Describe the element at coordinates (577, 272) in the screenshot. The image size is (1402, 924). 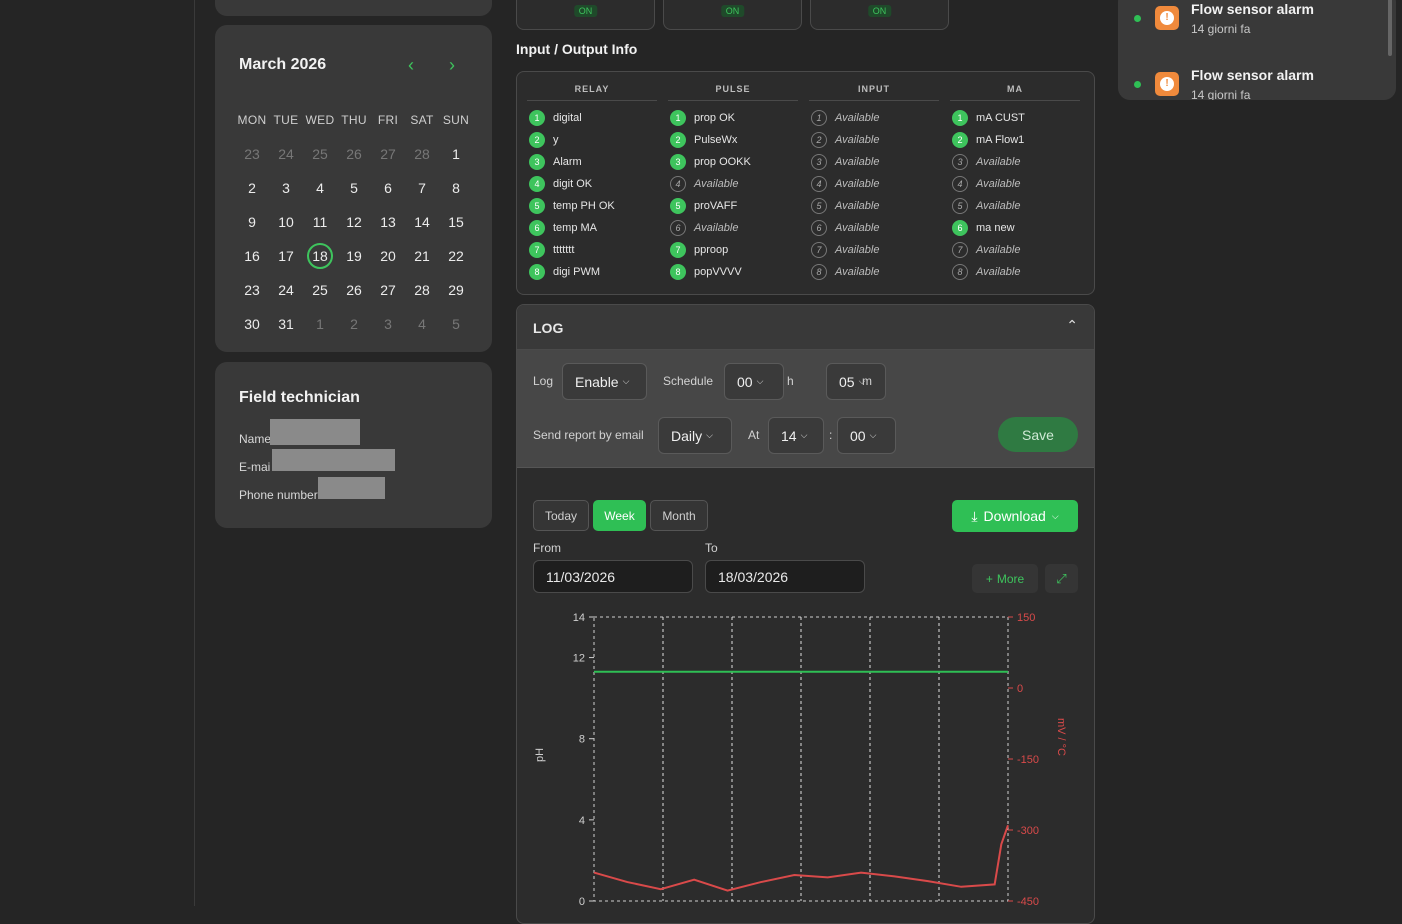
I see `io-channel-label: digi PWM` at that location.